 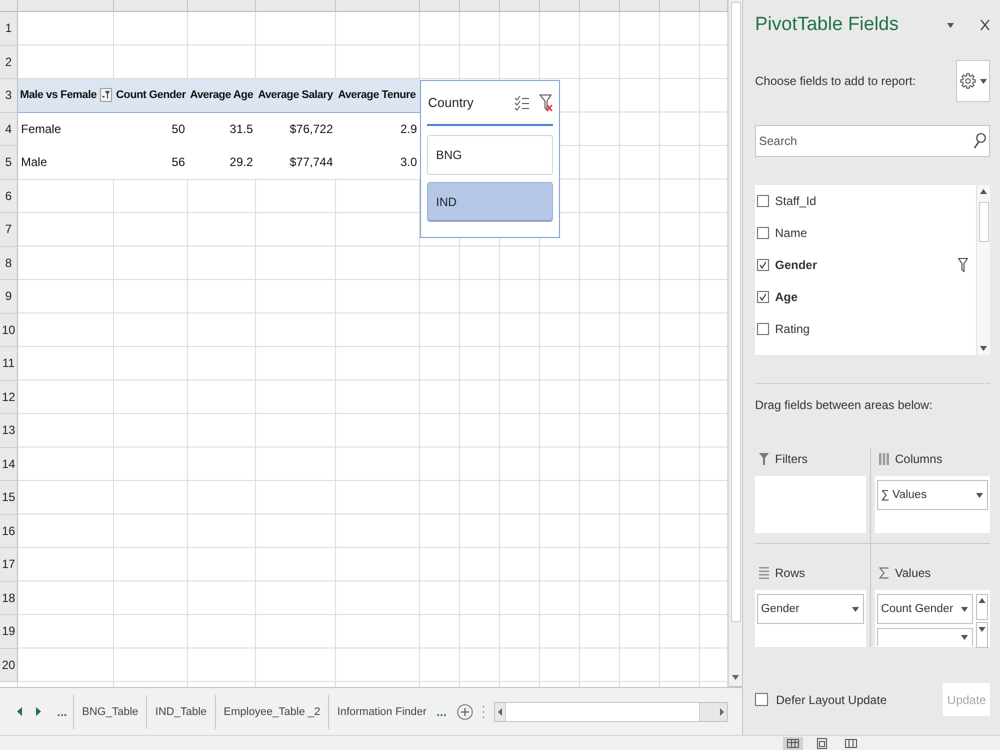 What do you see at coordinates (377, 95) in the screenshot?
I see `column-header: Average Tenure` at bounding box center [377, 95].